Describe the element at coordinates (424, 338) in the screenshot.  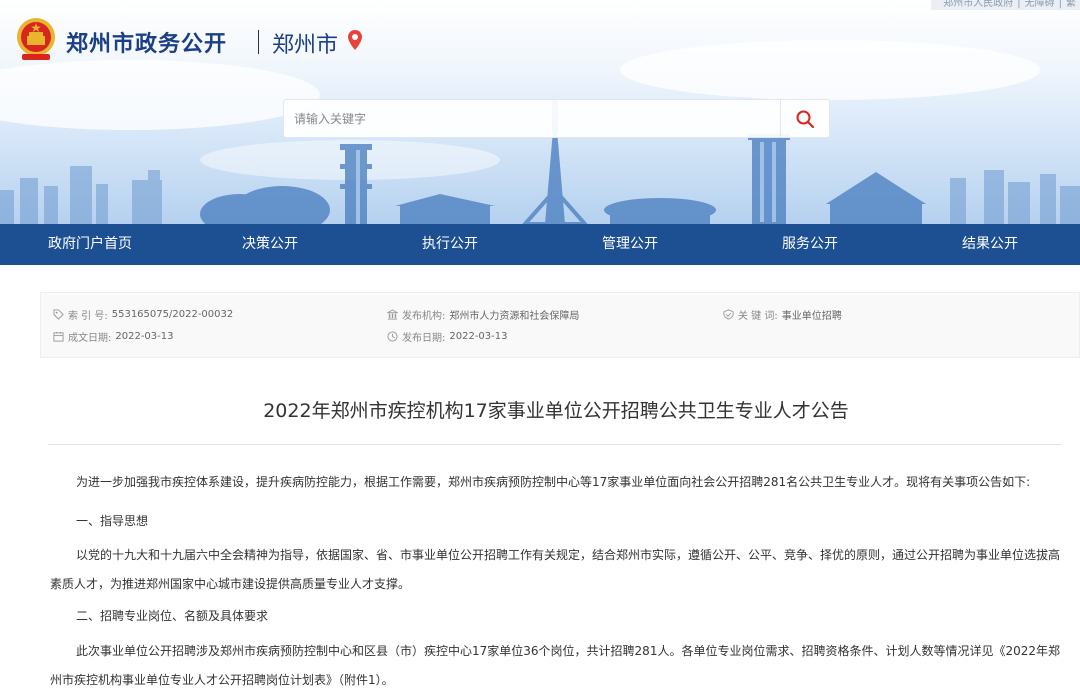
I see `info-released-label: 发布日期:` at that location.